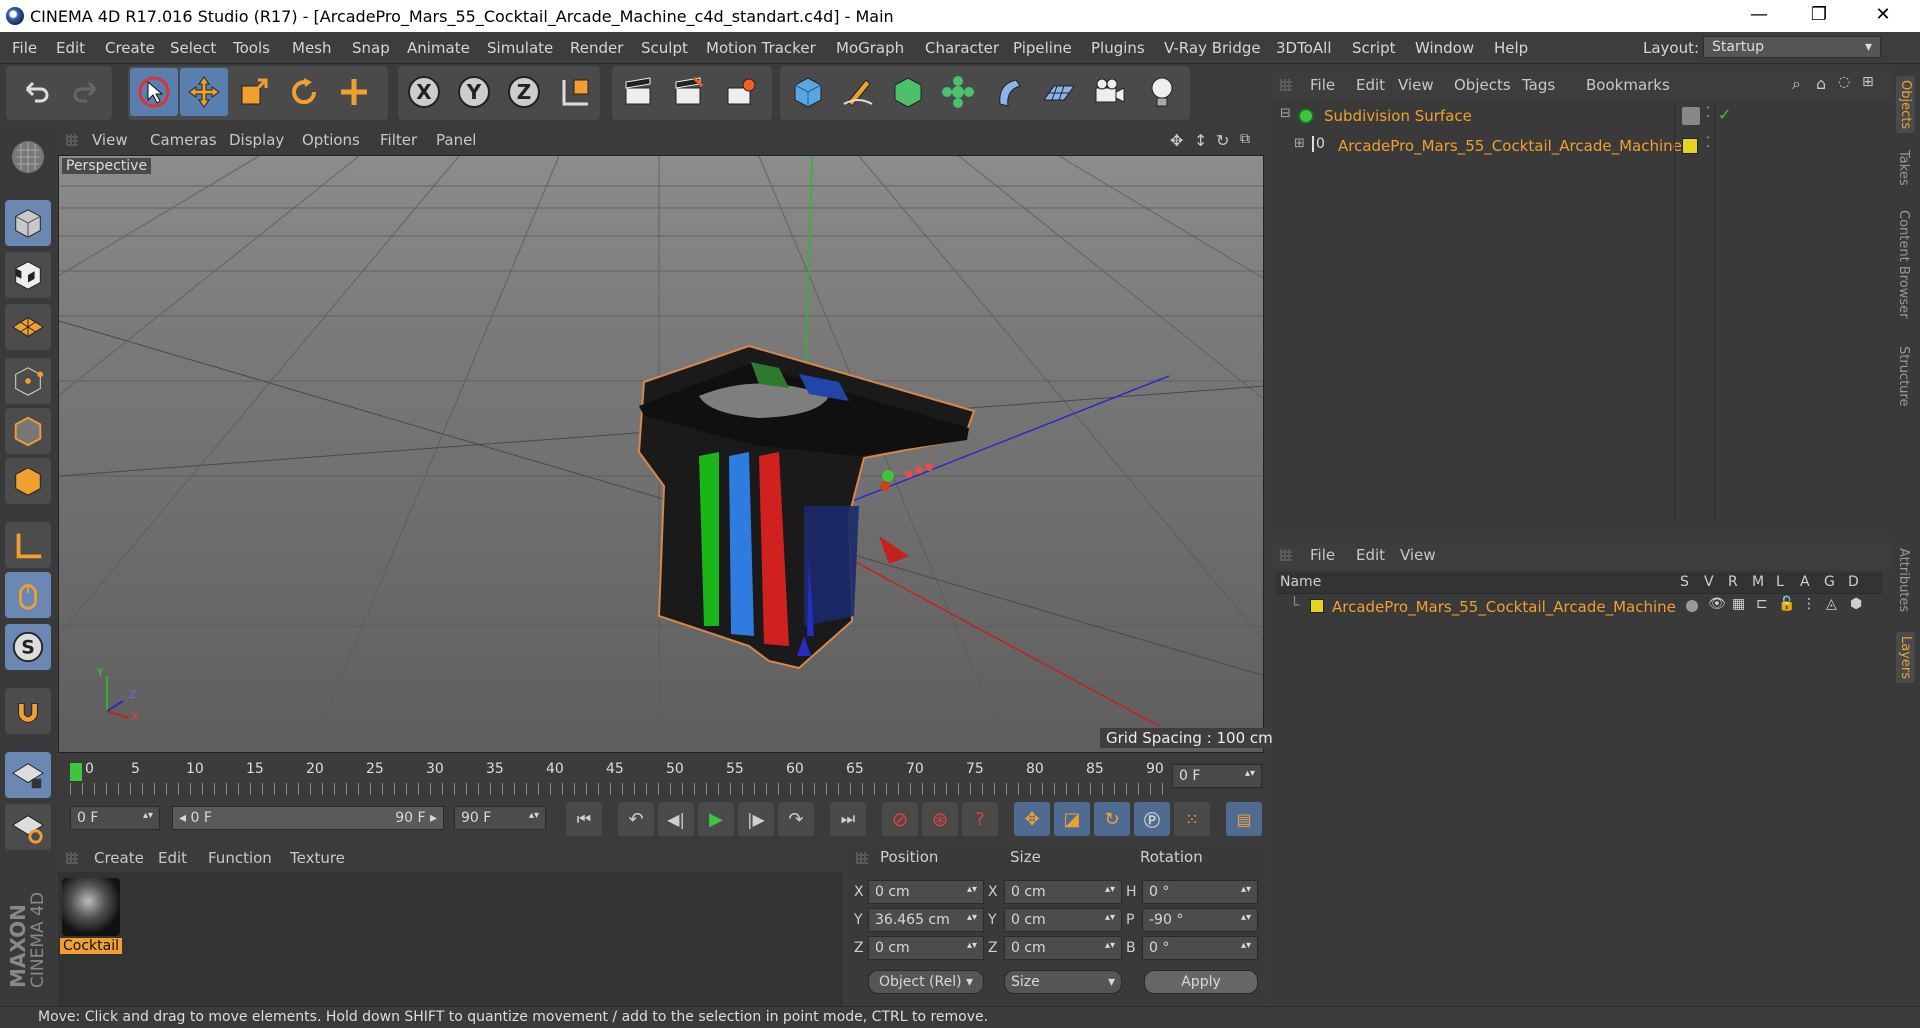 The image size is (1920, 1028). I want to click on key-position-button: ✥, so click(1032, 819).